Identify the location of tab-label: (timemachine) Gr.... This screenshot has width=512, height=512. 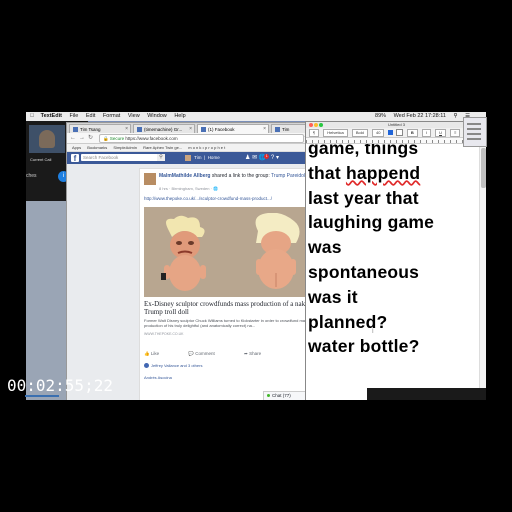
(163, 129).